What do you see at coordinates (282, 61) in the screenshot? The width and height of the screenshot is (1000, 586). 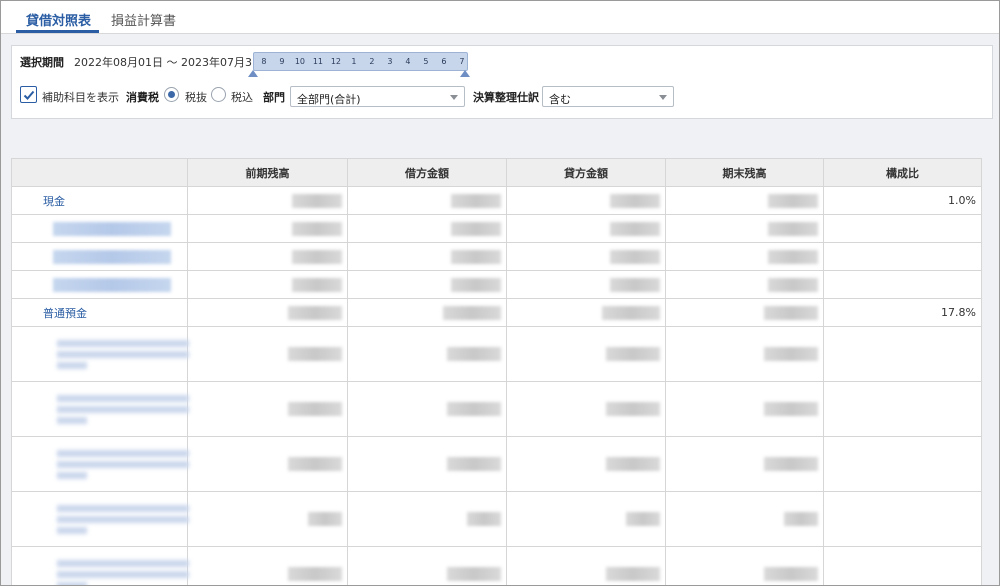 I see `month-9: 9` at bounding box center [282, 61].